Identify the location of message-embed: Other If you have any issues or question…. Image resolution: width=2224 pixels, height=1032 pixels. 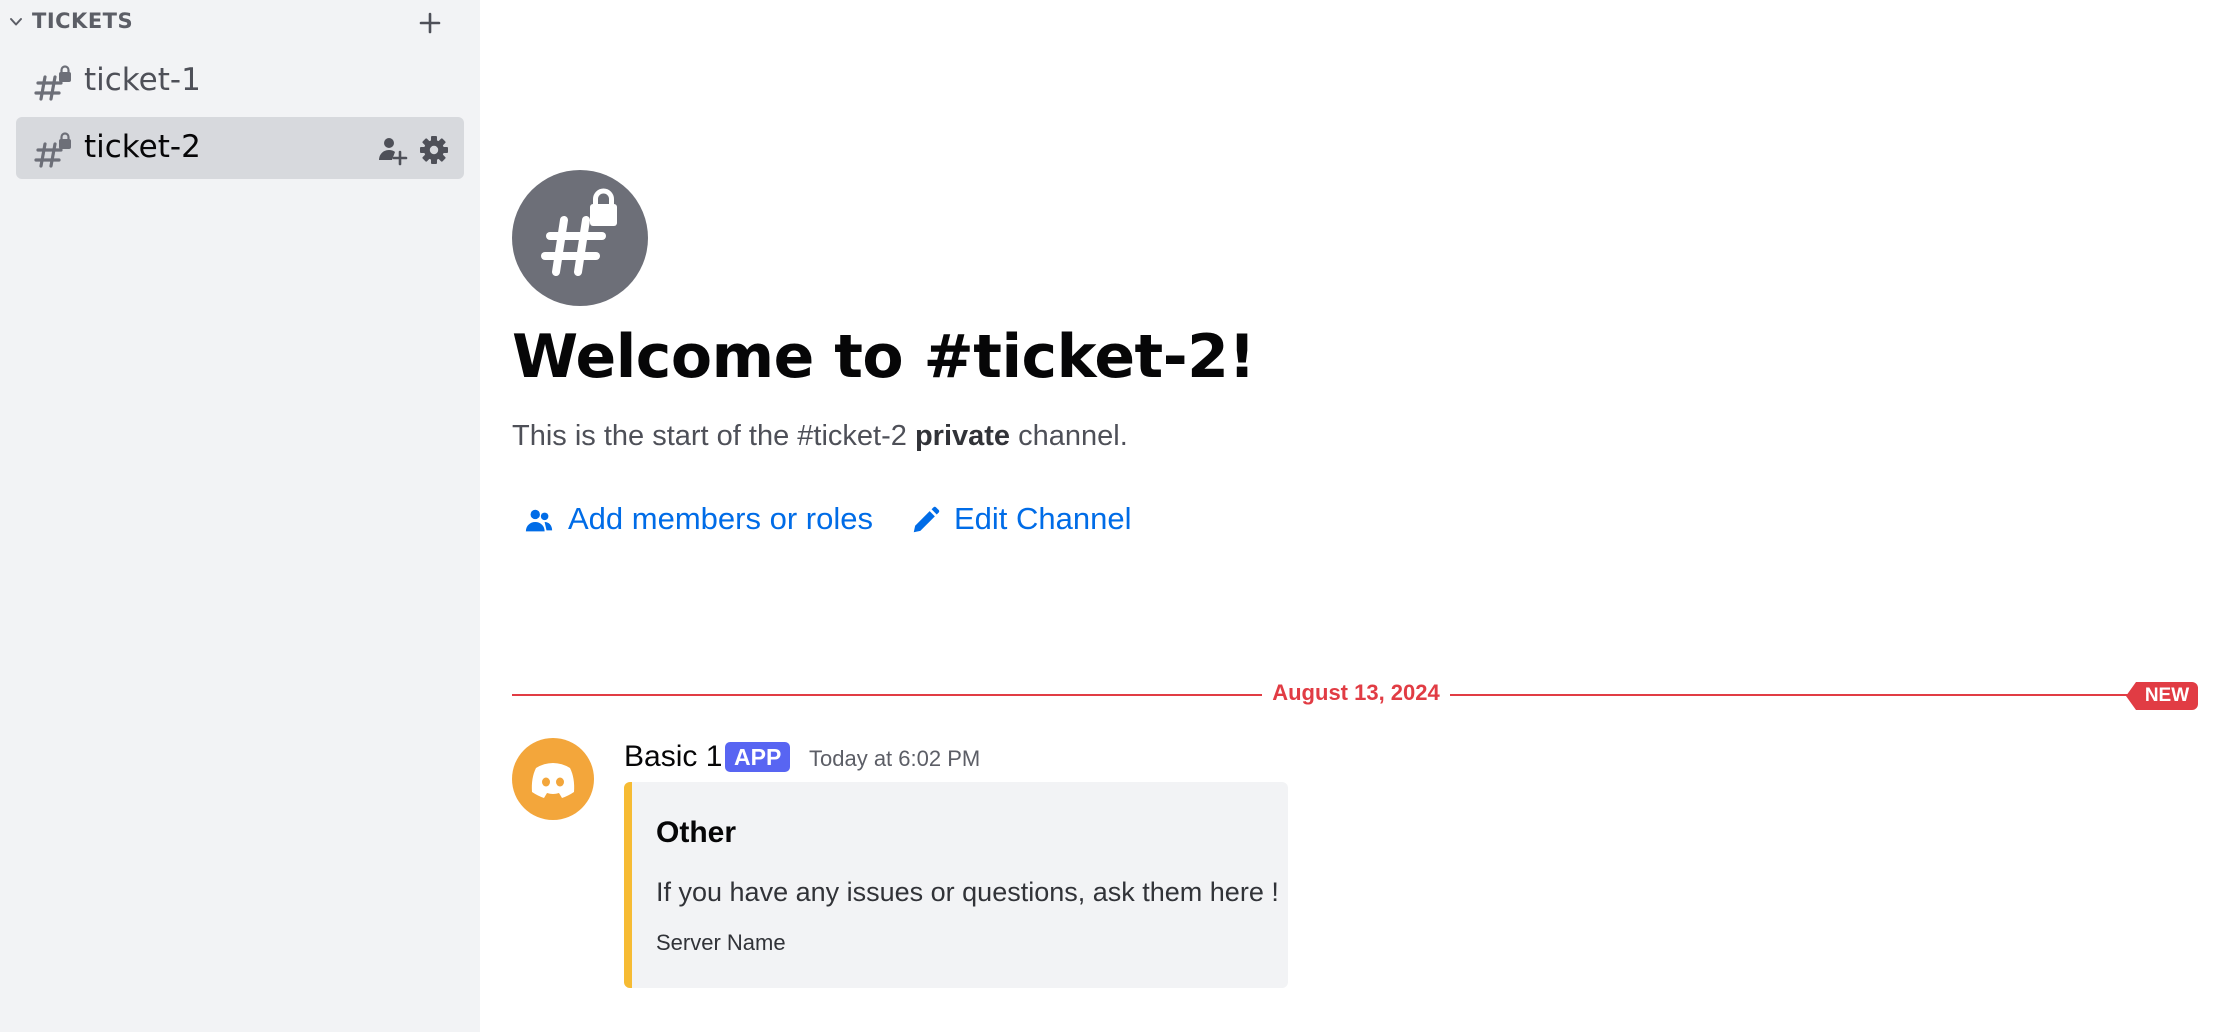
(956, 885).